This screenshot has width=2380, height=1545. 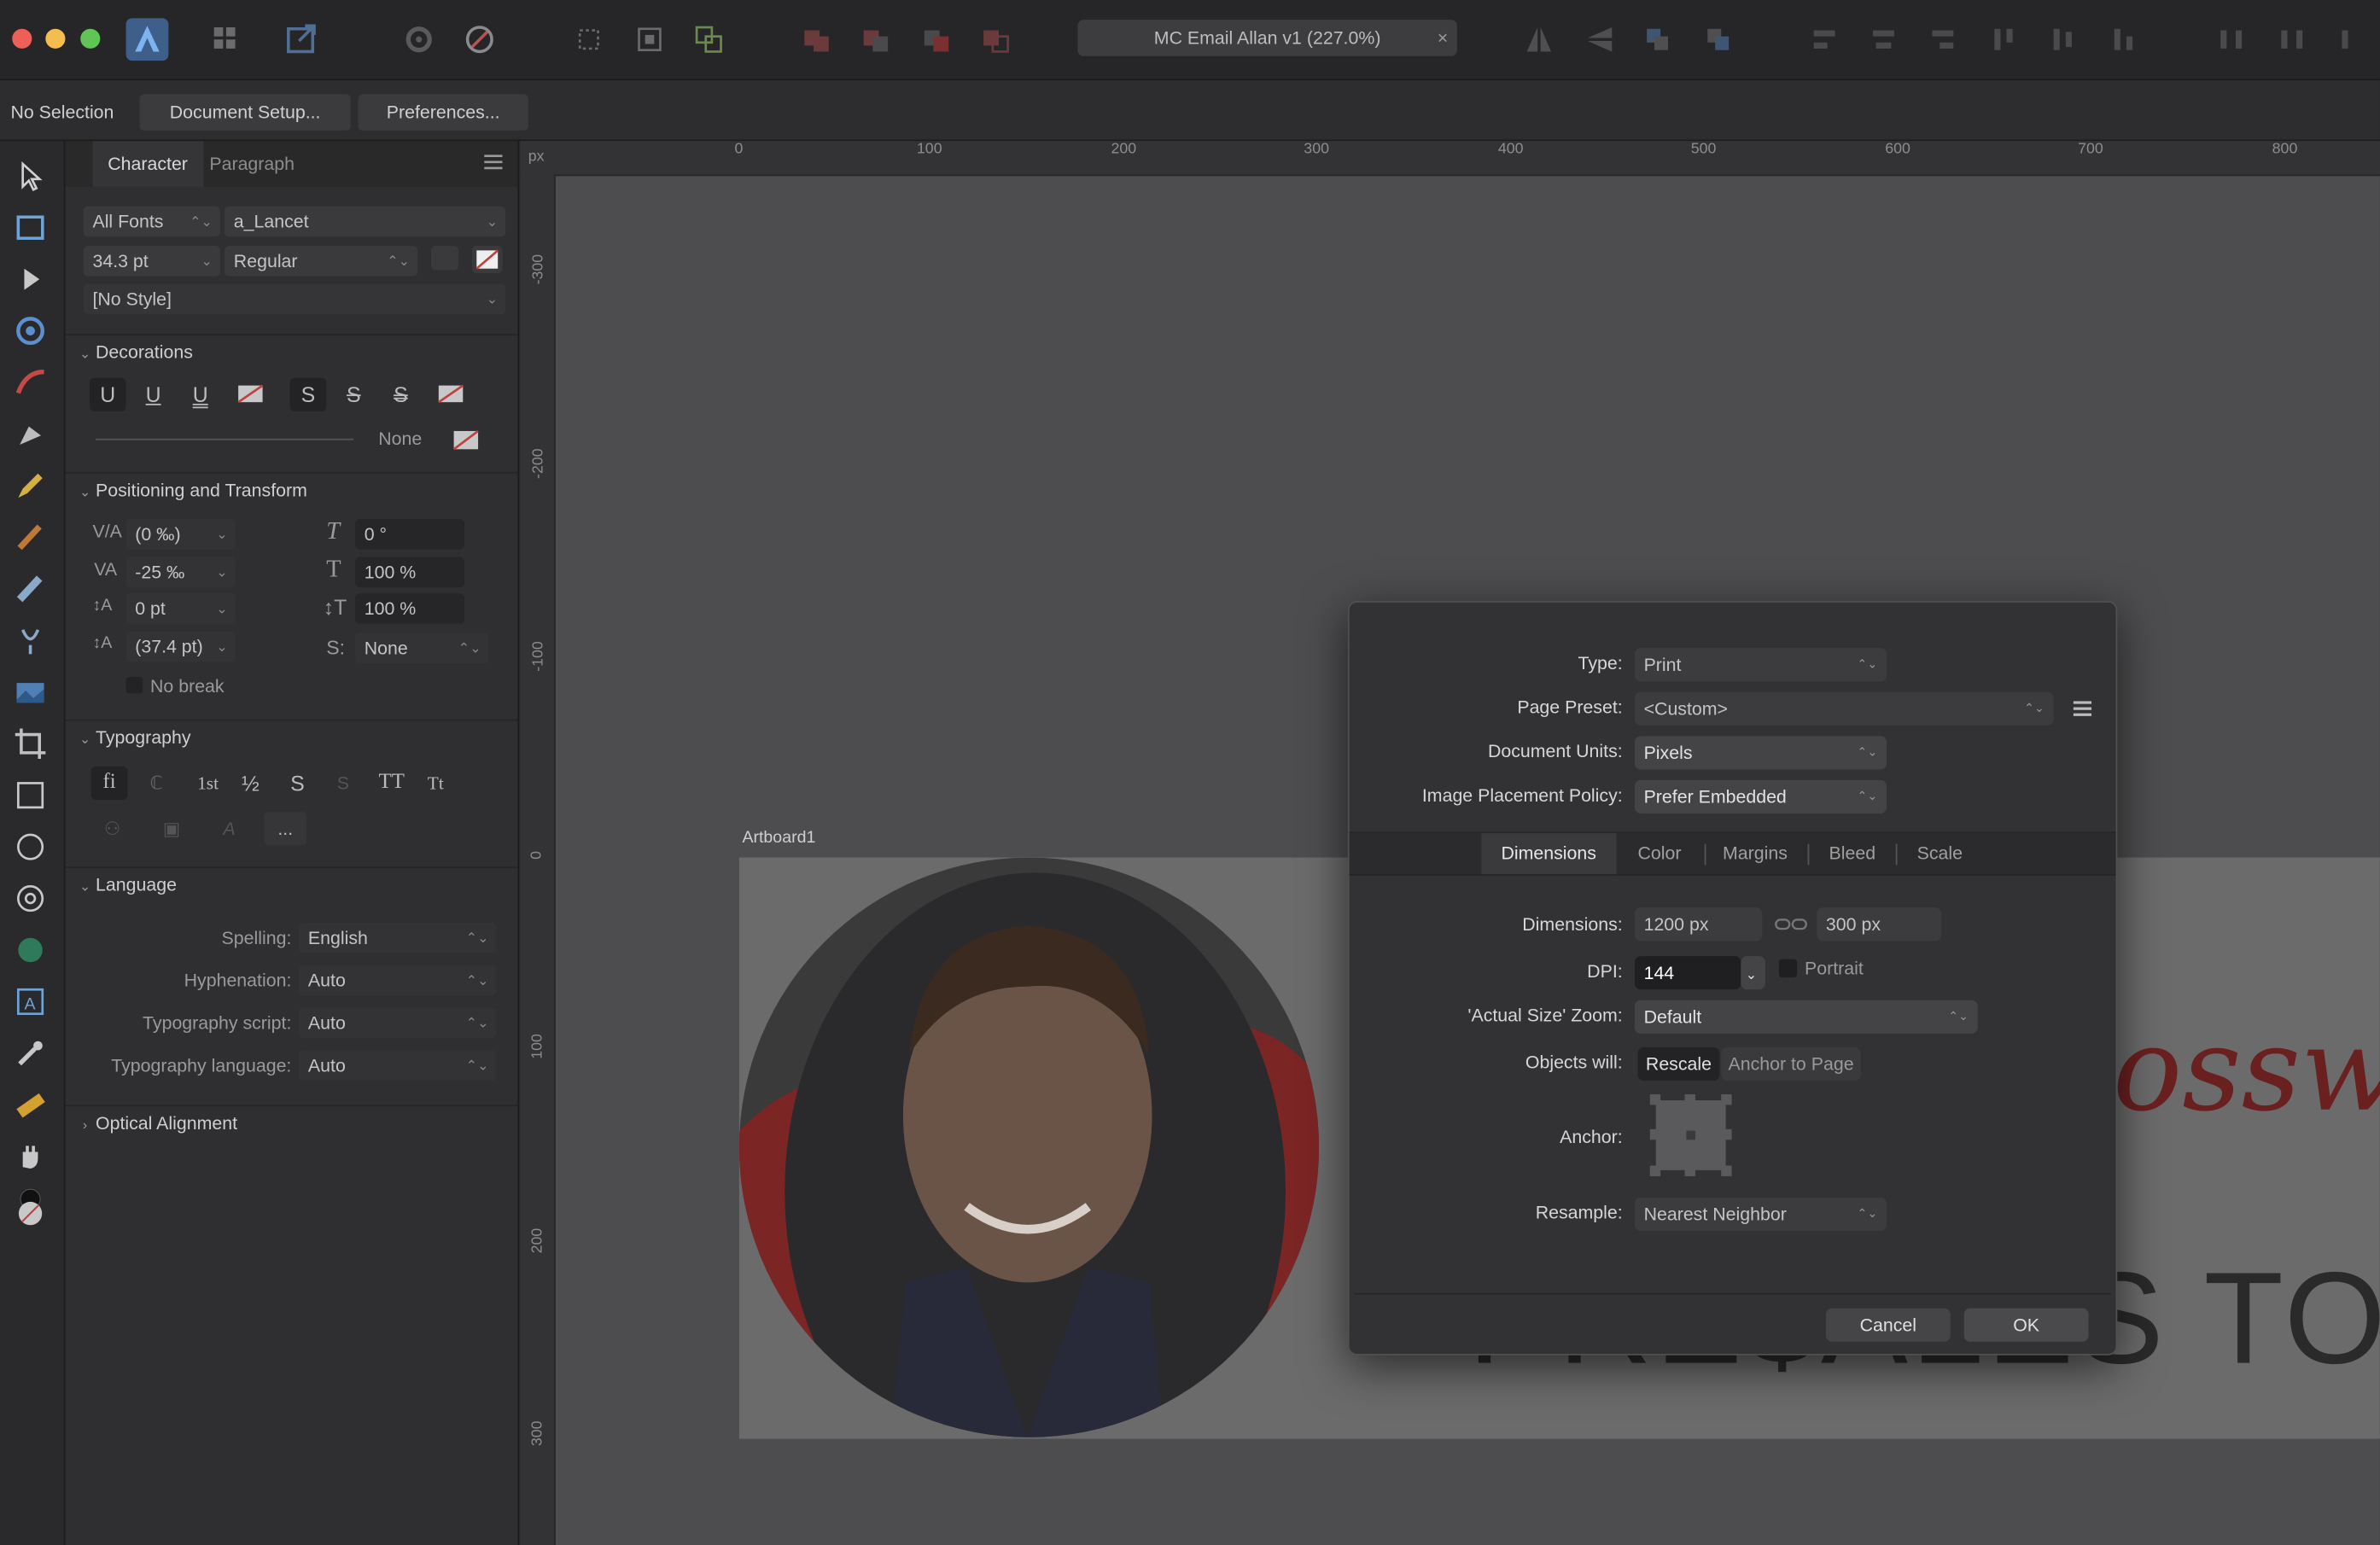 I want to click on export-persona-icon, so click(x=302, y=40).